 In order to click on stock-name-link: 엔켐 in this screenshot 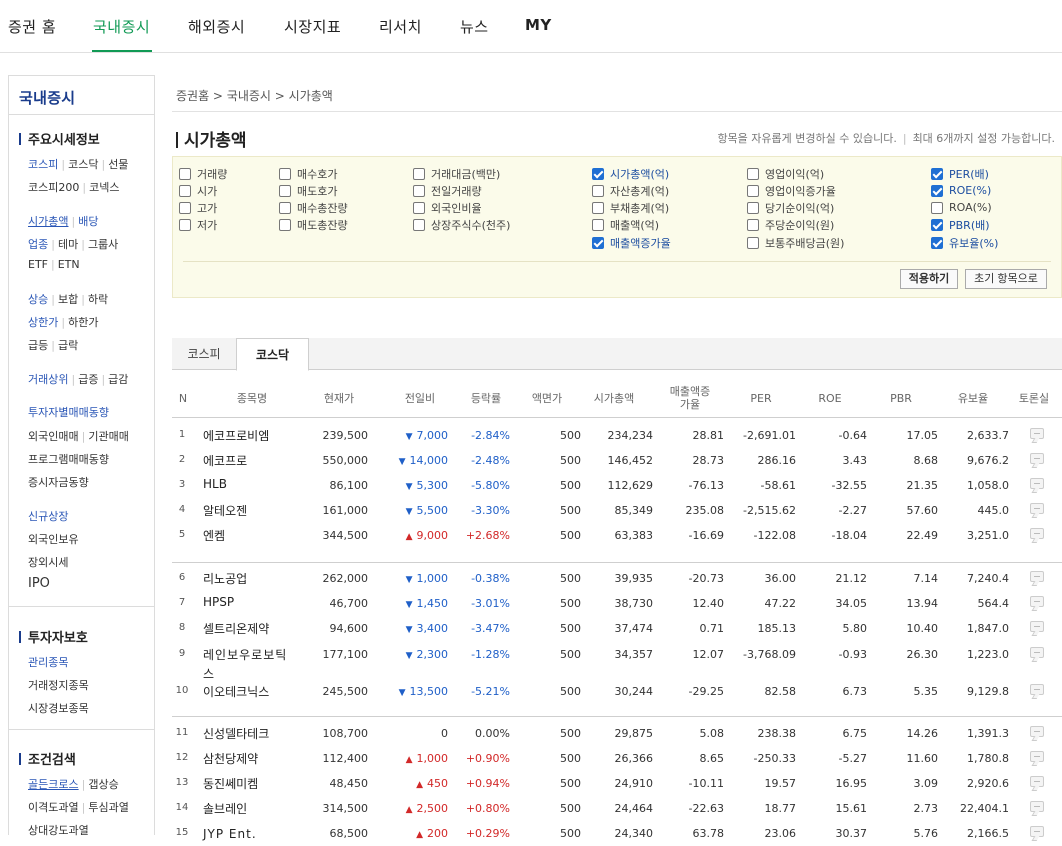, I will do `click(214, 535)`.